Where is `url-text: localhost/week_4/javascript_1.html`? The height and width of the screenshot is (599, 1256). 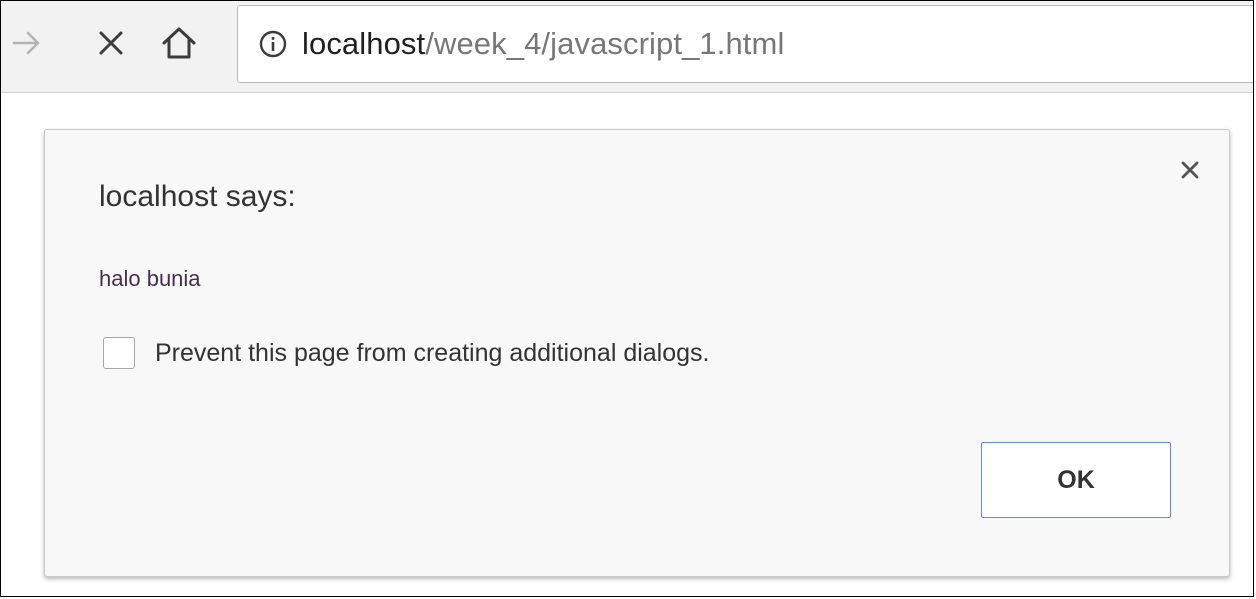 url-text: localhost/week_4/javascript_1.html is located at coordinates (543, 44).